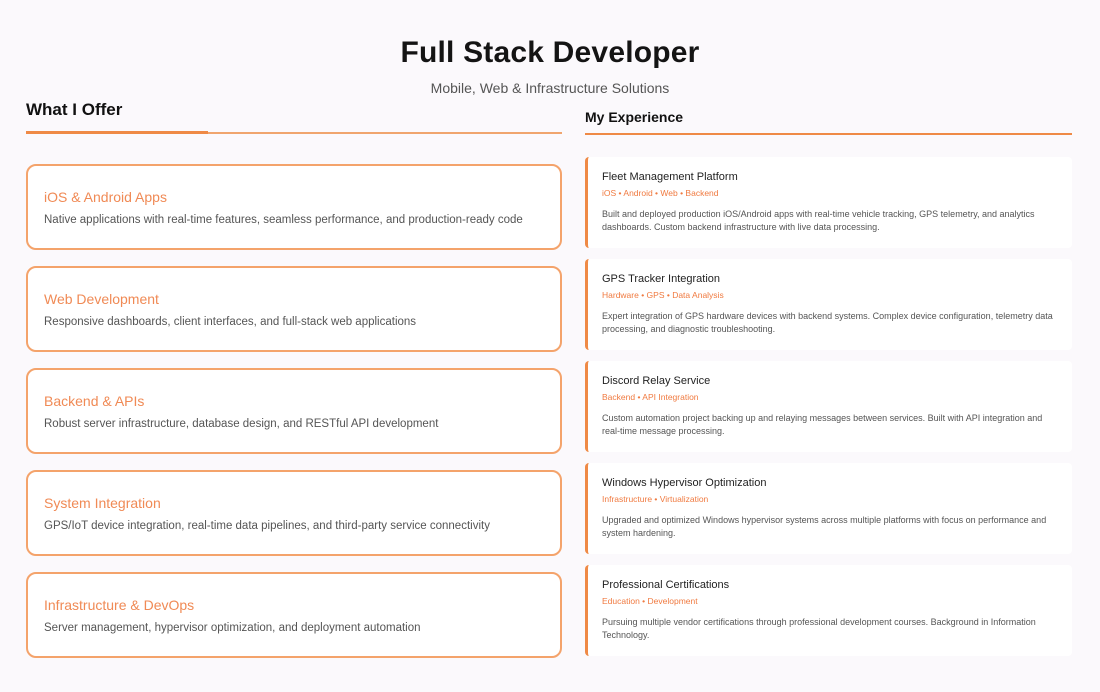 Image resolution: width=1100 pixels, height=692 pixels. Describe the element at coordinates (684, 483) in the screenshot. I see `experience-card-title: Windows Hypervisor Optimization` at that location.